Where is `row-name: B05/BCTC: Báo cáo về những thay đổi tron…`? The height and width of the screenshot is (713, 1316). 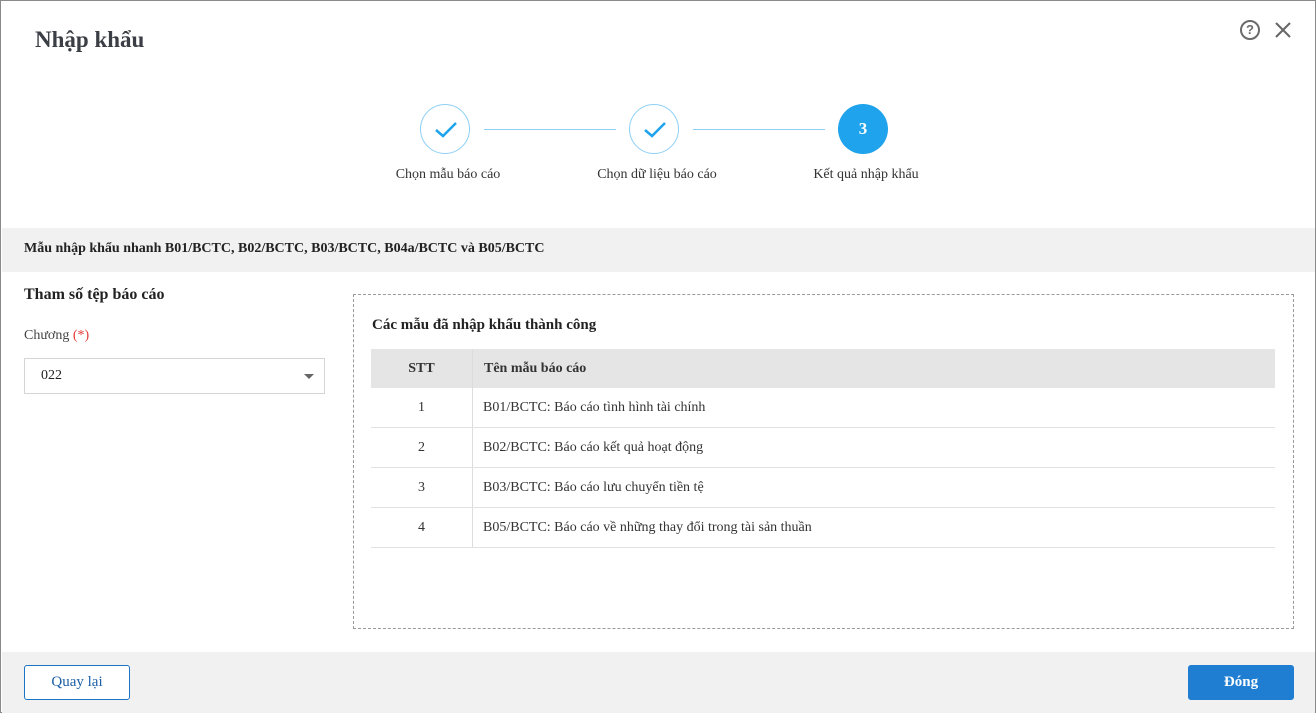
row-name: B05/BCTC: Báo cáo về những thay đổi tron… is located at coordinates (647, 527).